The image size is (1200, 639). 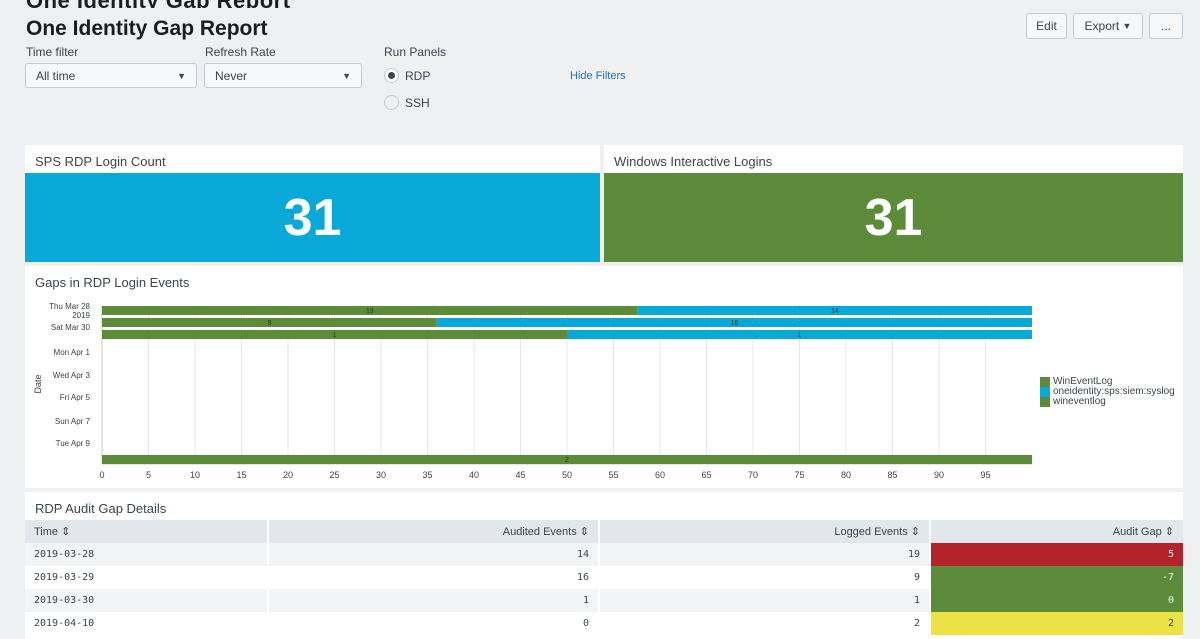 What do you see at coordinates (765, 623) in the screenshot?
I see `cell-logged: 2` at bounding box center [765, 623].